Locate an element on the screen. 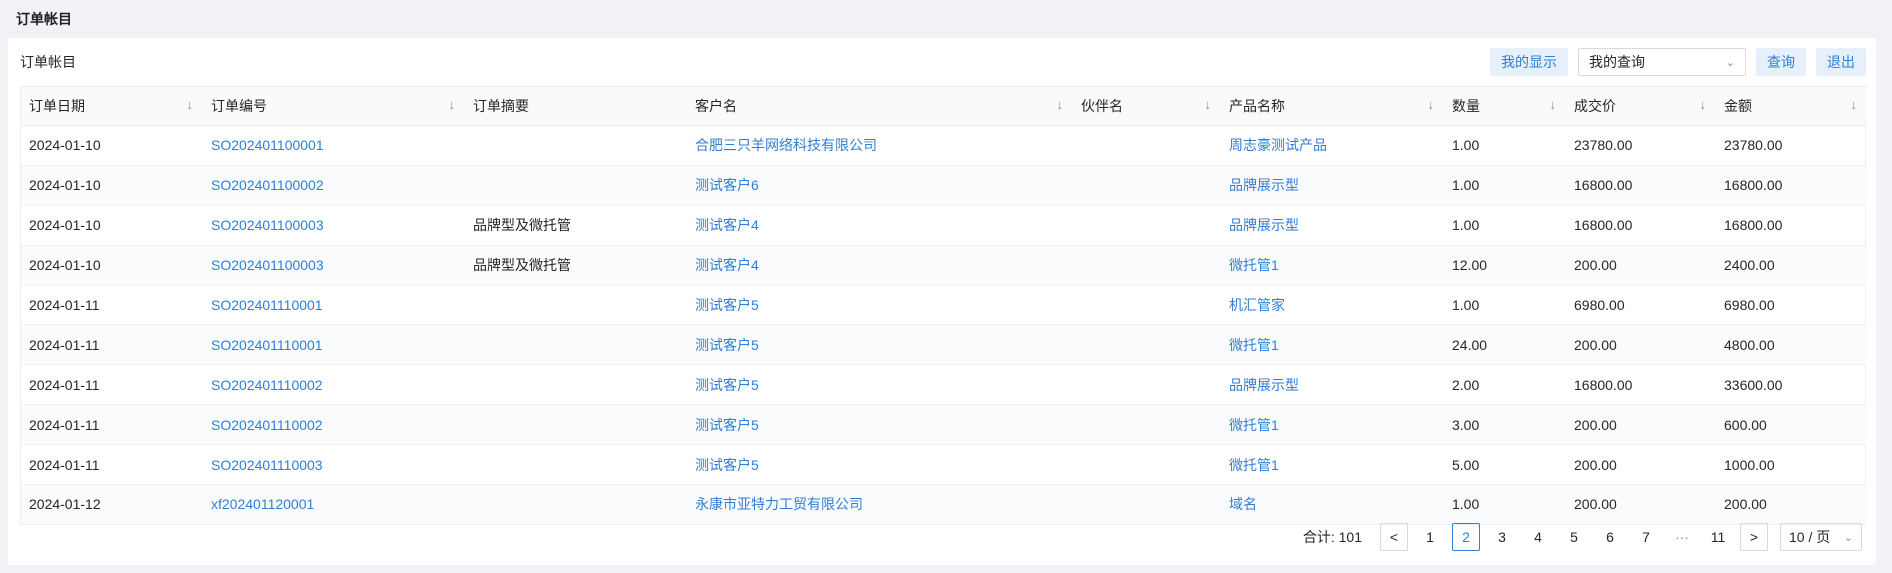 This screenshot has height=573, width=1892. cell-order-summary: 品牌型及微托管 is located at coordinates (576, 265).